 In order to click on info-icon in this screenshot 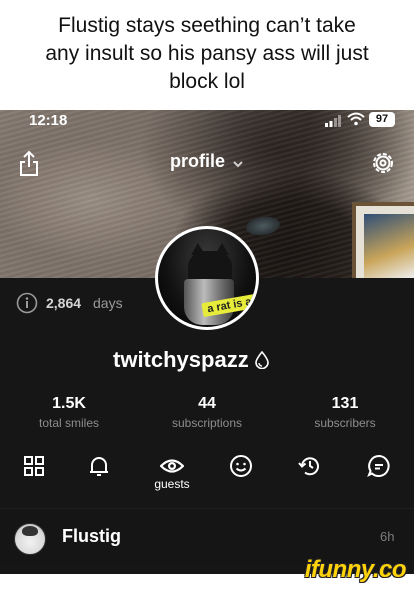, I will do `click(27, 303)`.